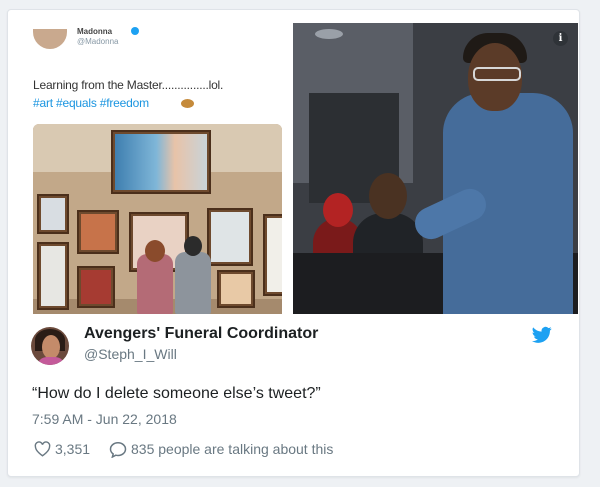  I want to click on verified-badge-icon, so click(135, 31).